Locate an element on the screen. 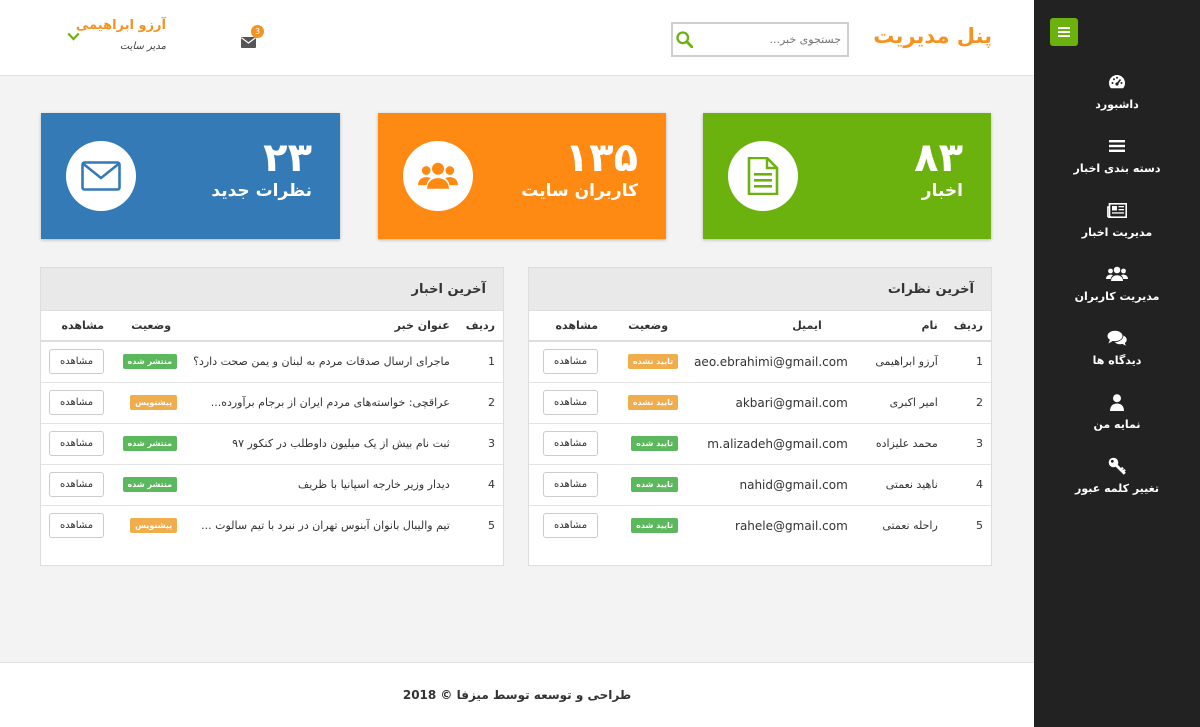 The image size is (1200, 727). stat-card-users: ۱۳۵ کاربران سایت is located at coordinates (522, 176).